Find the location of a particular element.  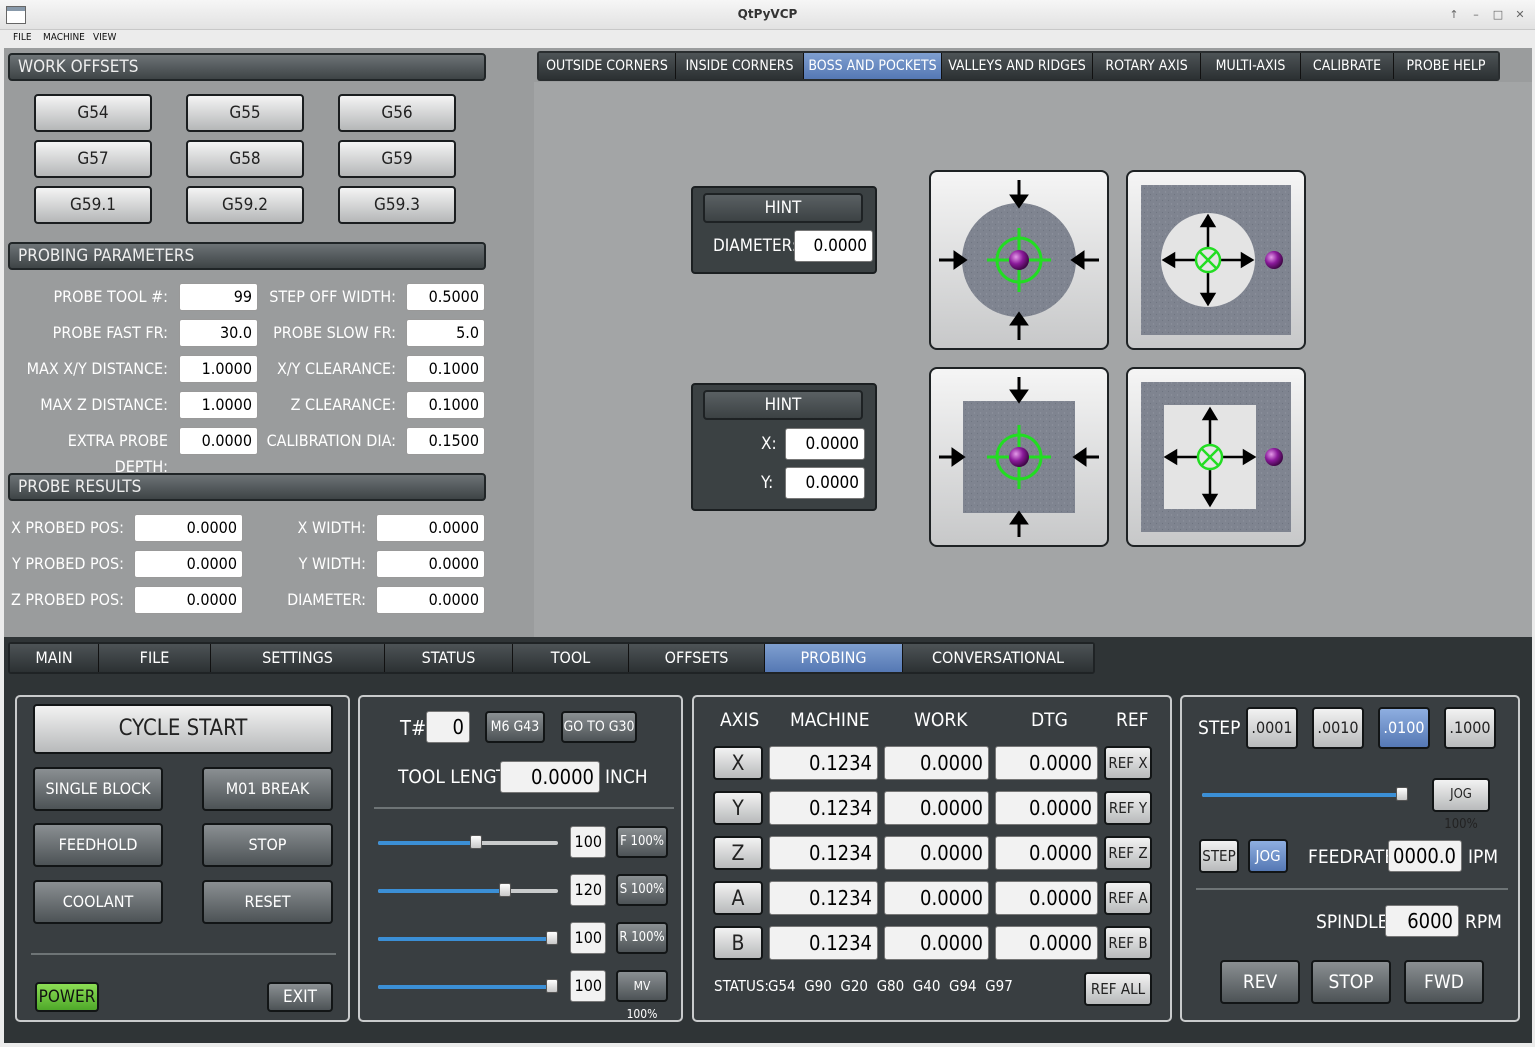

g59-3-button: G59.3 is located at coordinates (397, 205).